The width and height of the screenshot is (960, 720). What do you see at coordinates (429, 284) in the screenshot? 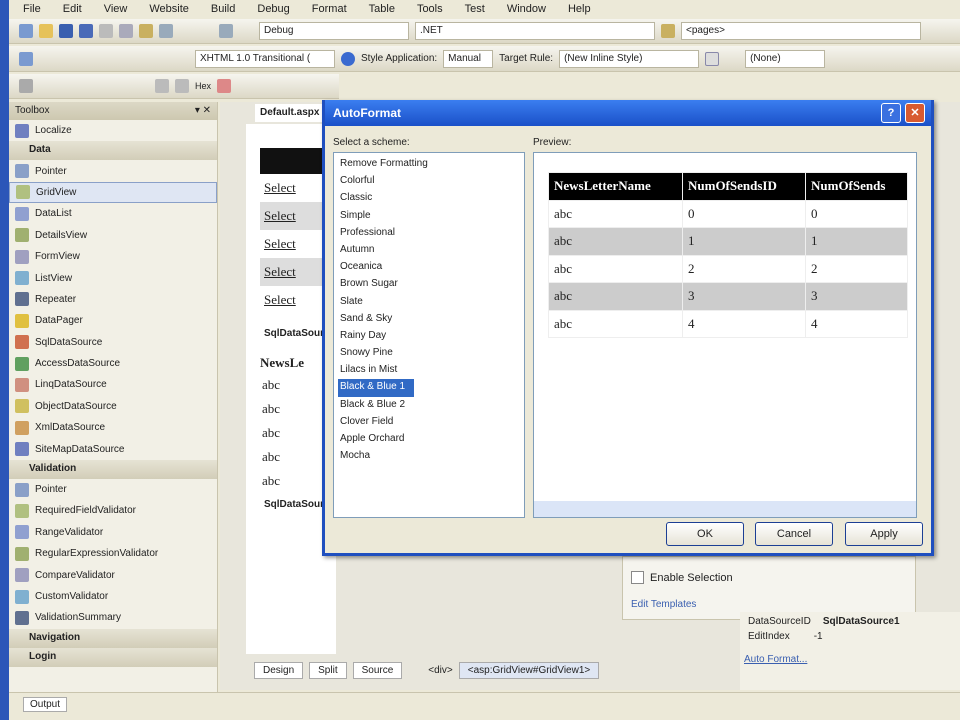
I see `scheme-item: Brown Sugar` at bounding box center [429, 284].